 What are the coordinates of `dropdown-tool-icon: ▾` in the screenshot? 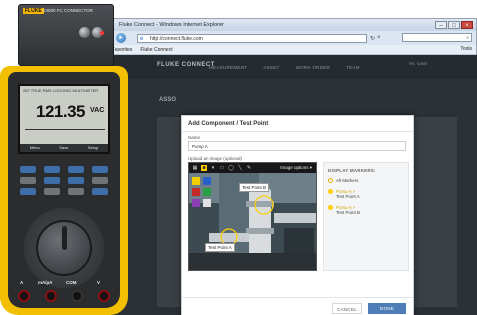 It's located at (213, 168).